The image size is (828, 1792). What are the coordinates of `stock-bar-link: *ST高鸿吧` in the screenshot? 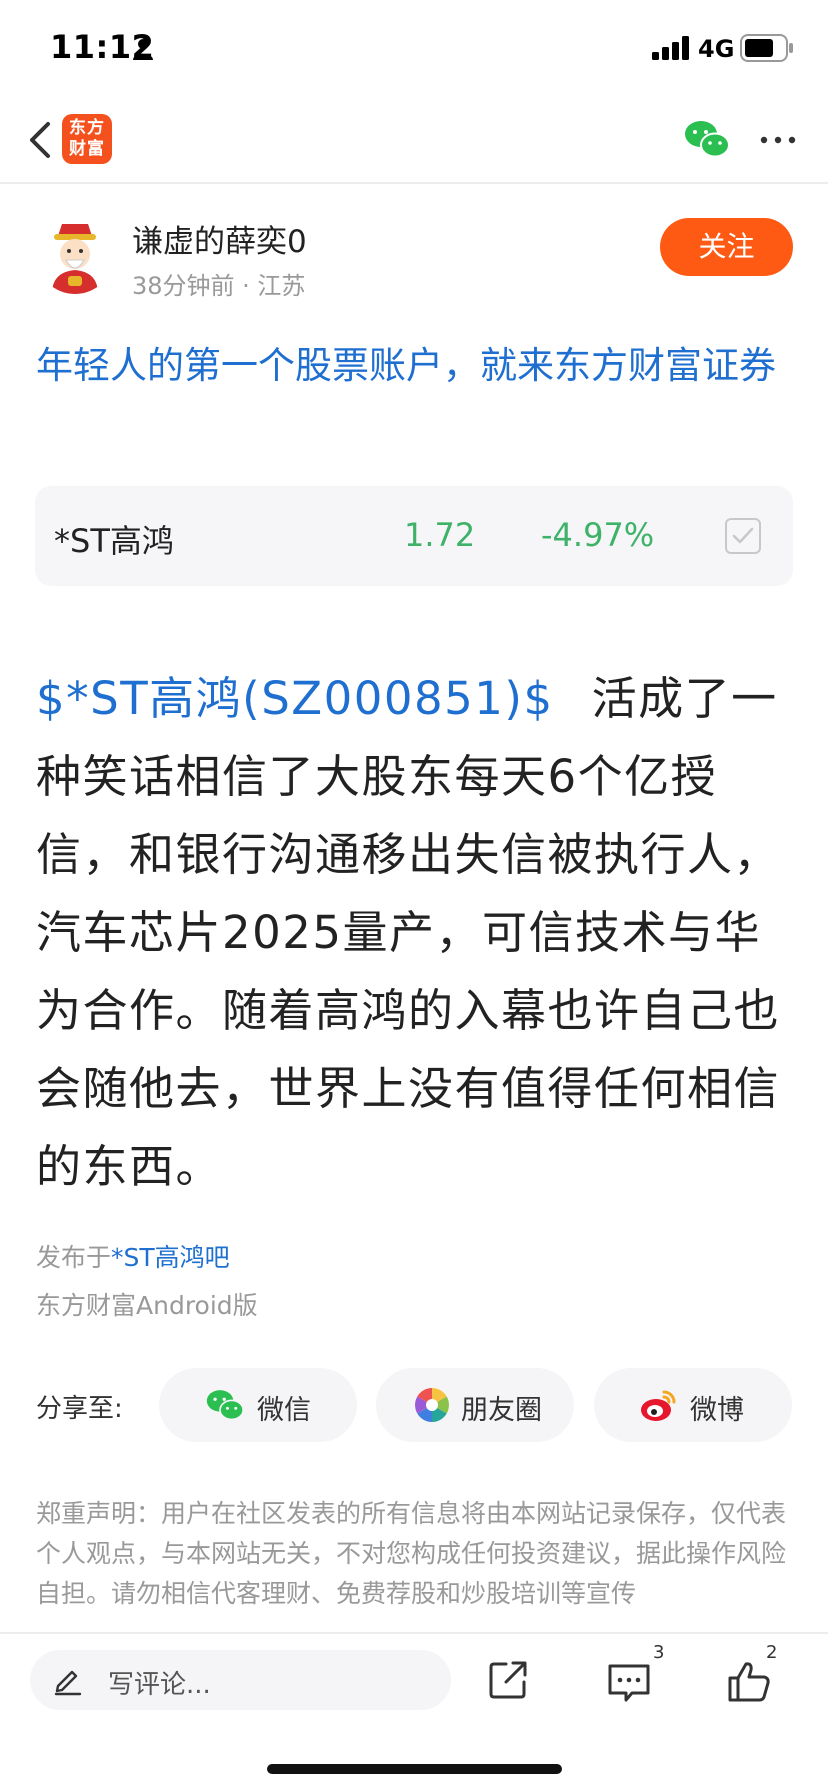 It's located at (170, 1257).